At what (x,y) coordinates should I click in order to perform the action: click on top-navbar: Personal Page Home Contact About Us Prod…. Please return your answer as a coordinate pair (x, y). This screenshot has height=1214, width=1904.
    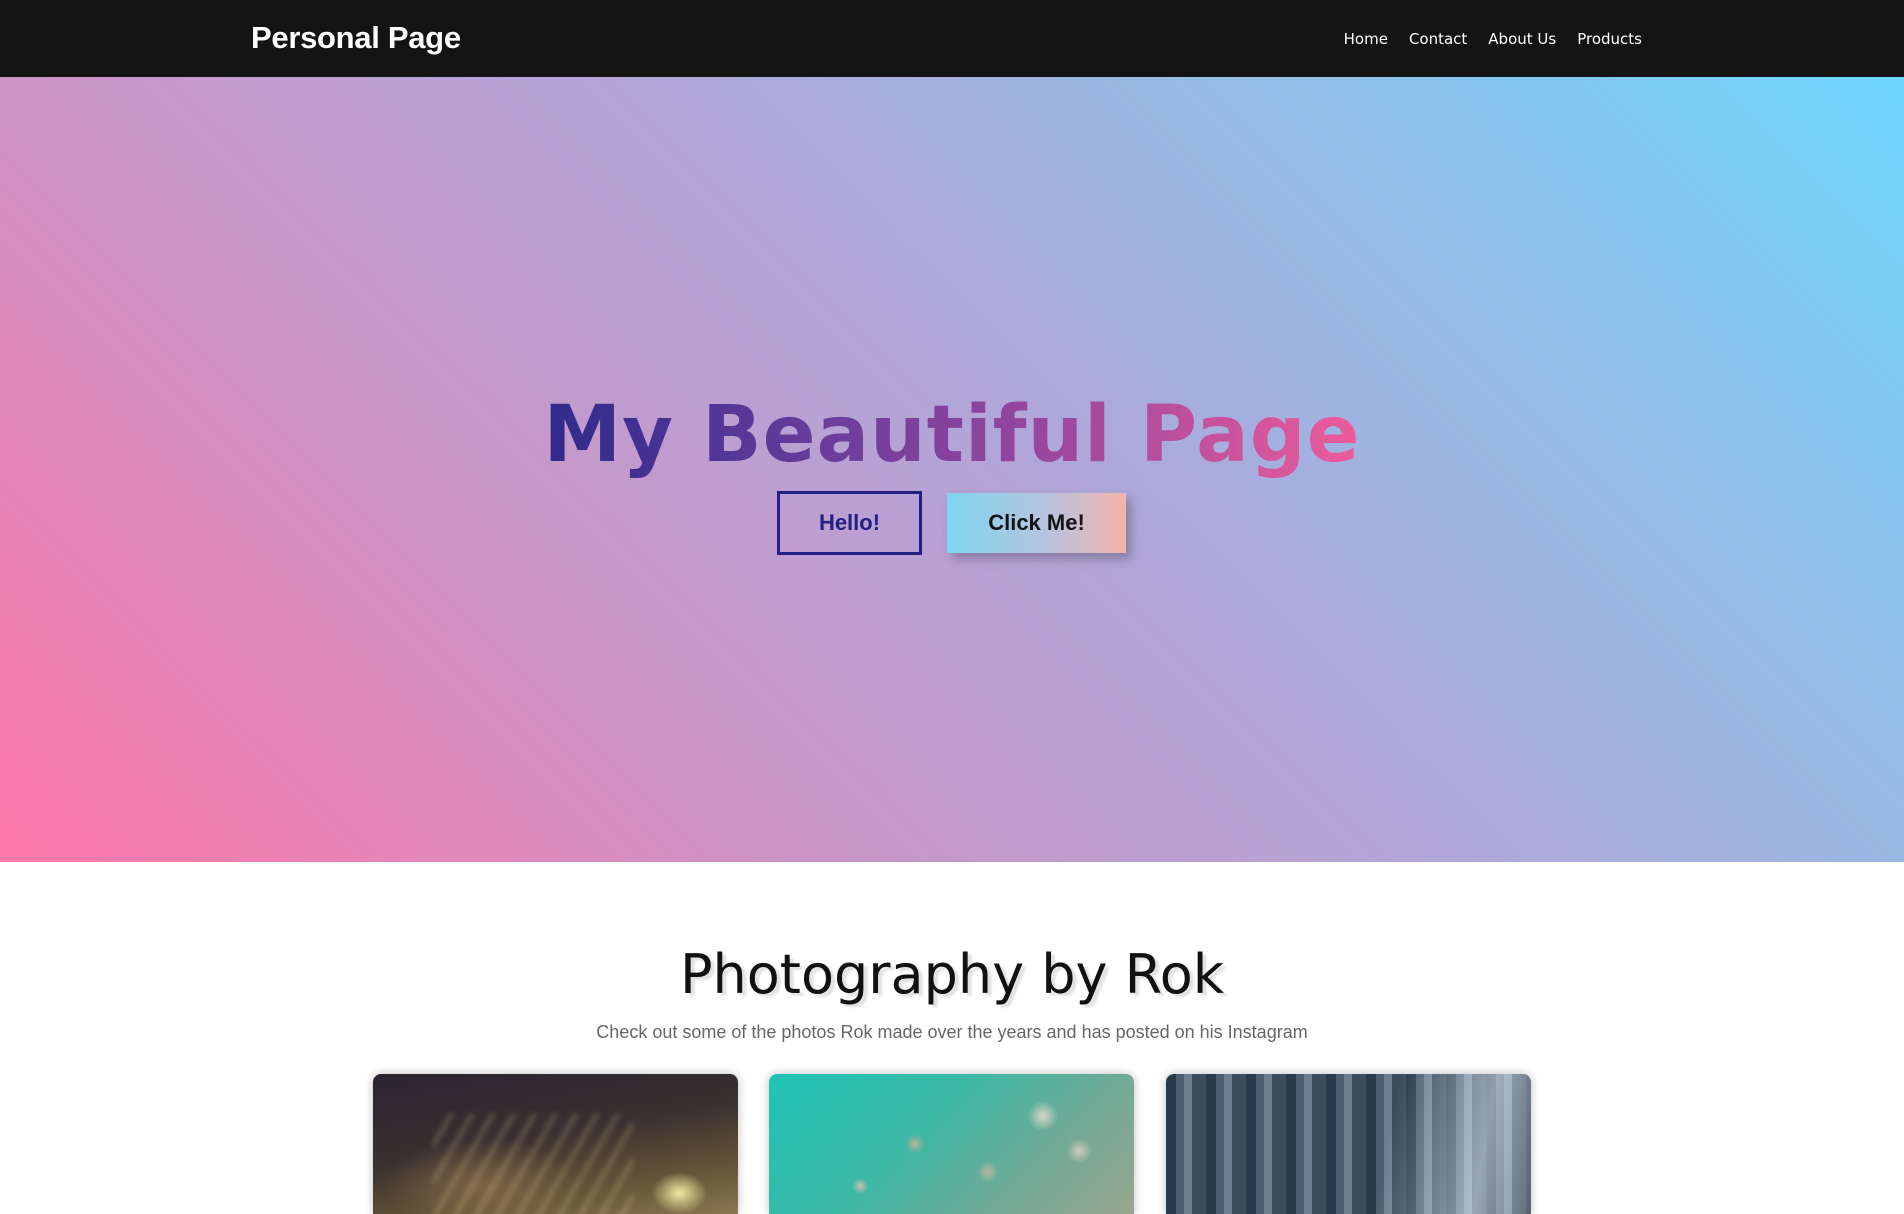
    Looking at the image, I should click on (952, 38).